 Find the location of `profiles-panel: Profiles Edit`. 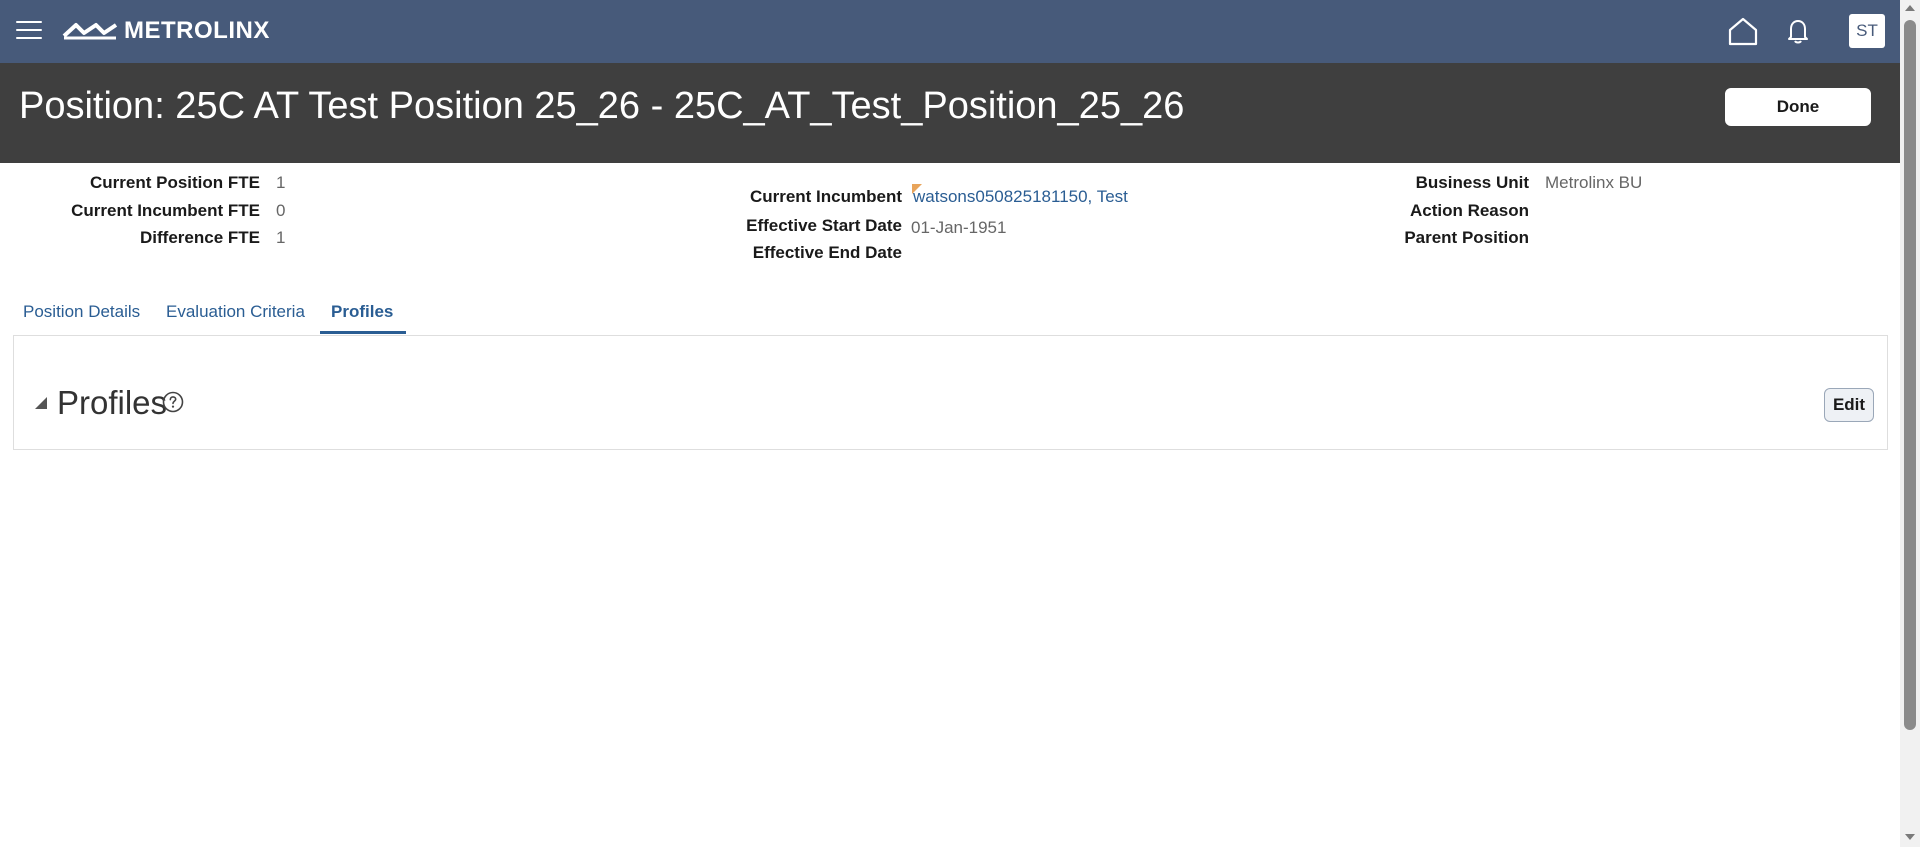

profiles-panel: Profiles Edit is located at coordinates (950, 392).